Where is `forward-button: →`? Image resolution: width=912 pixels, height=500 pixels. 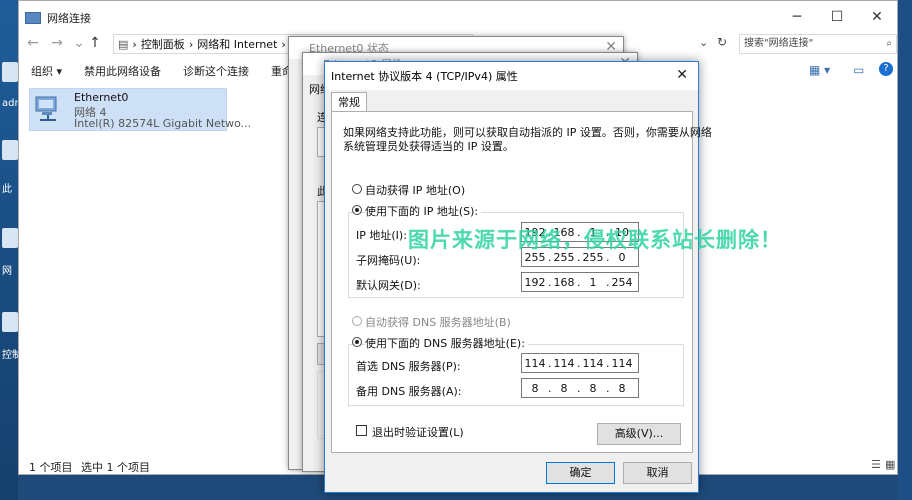 forward-button: → is located at coordinates (57, 43).